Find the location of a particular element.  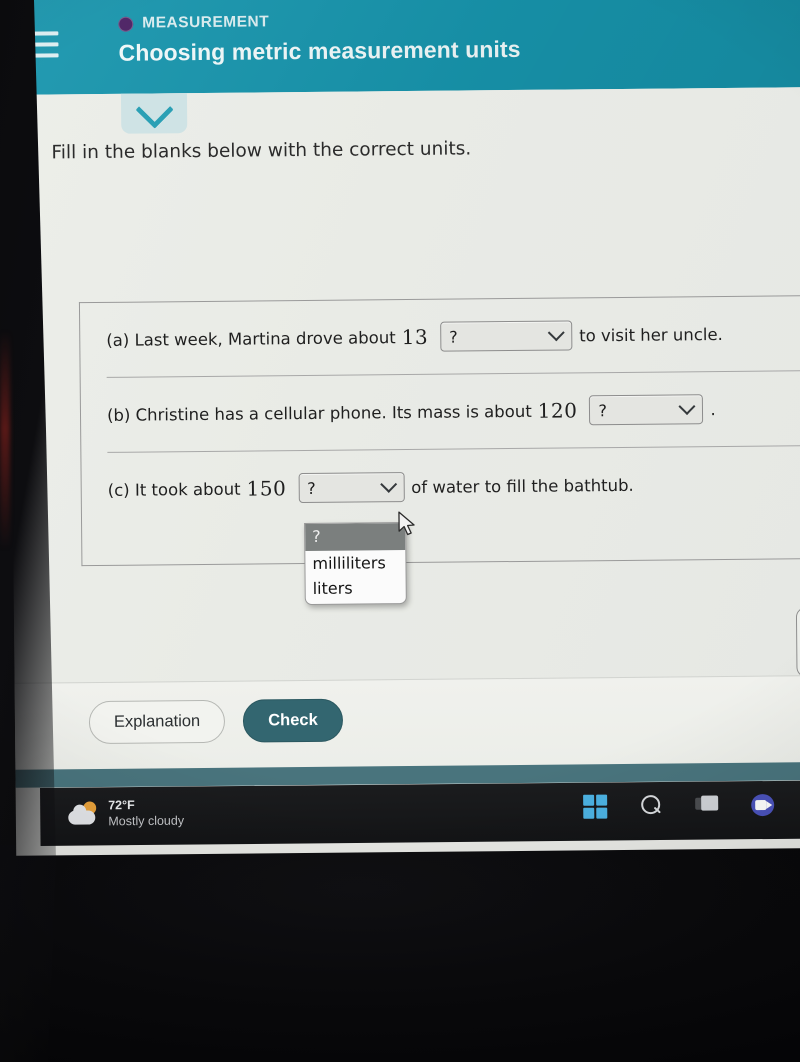

explanation-button: Explanation is located at coordinates (157, 722).